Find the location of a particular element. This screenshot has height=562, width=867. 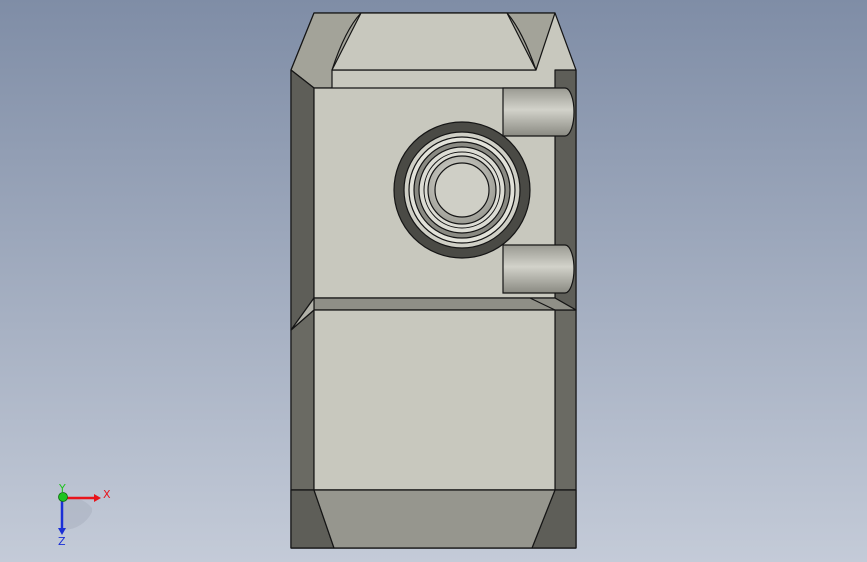

z-axis-label: Z is located at coordinates (62, 541).